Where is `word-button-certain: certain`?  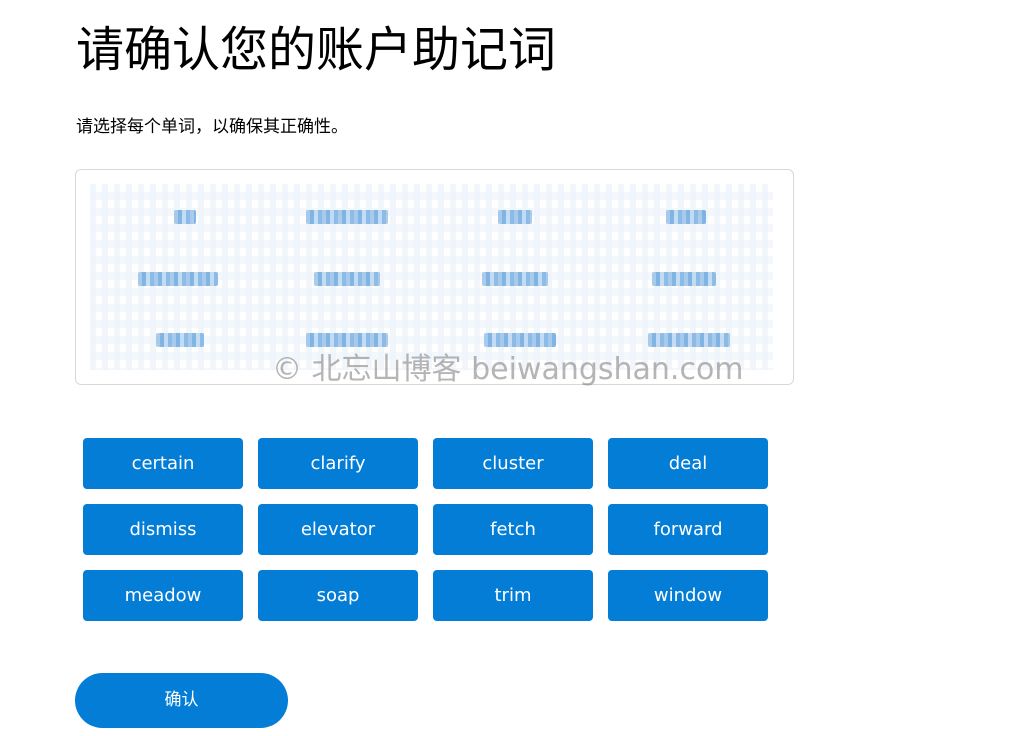 word-button-certain: certain is located at coordinates (163, 463).